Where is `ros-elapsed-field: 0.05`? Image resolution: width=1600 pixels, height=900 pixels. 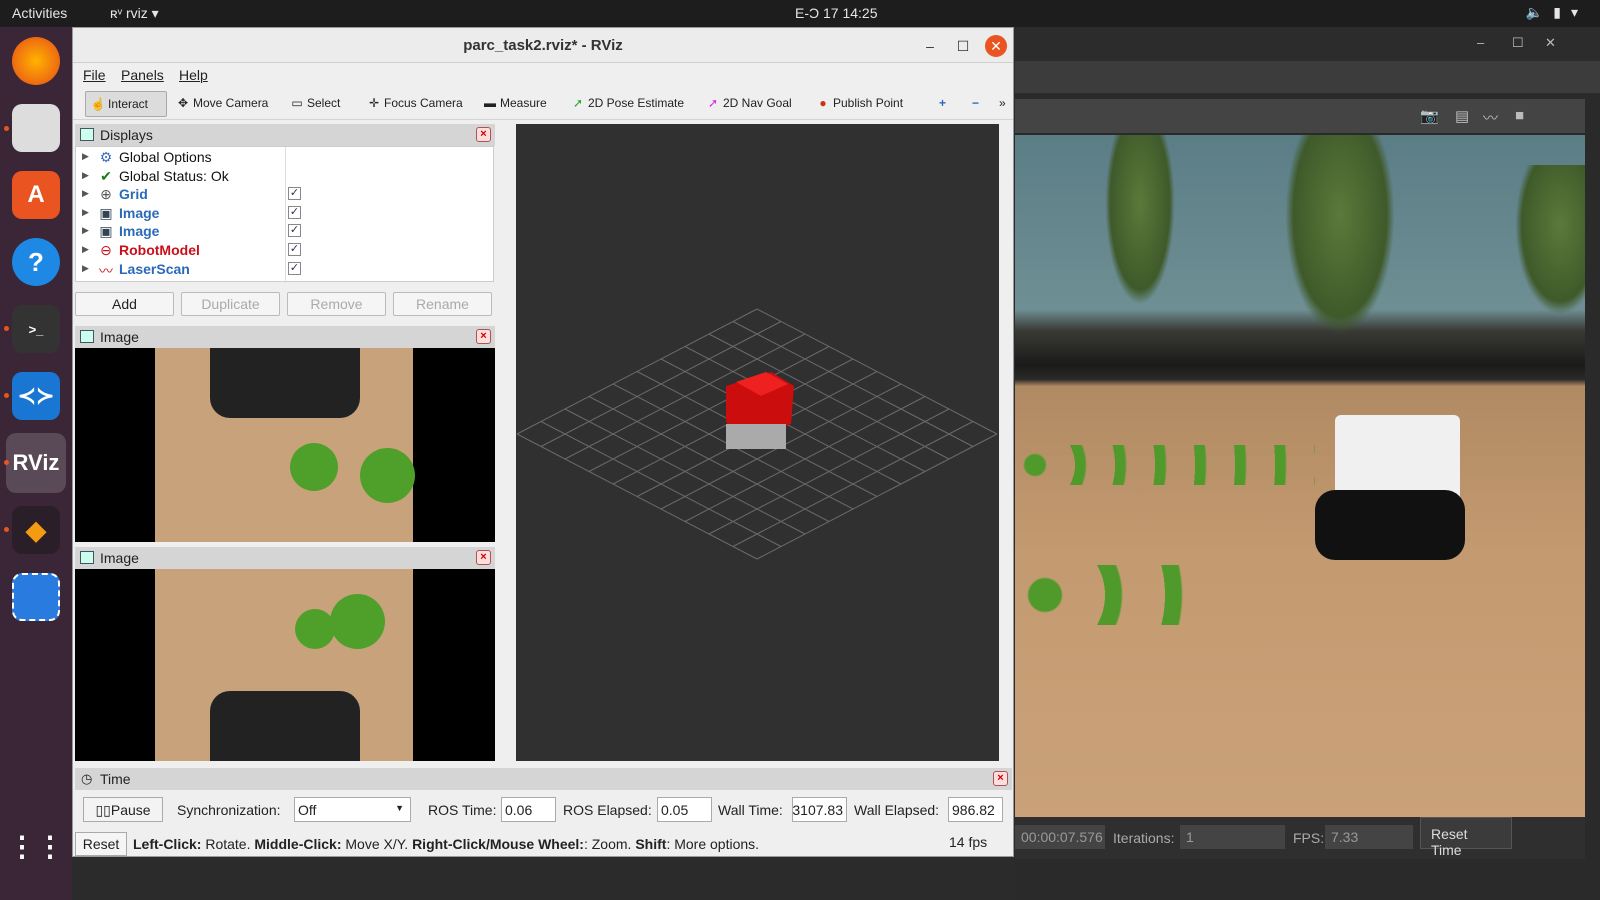 ros-elapsed-field: 0.05 is located at coordinates (684, 809).